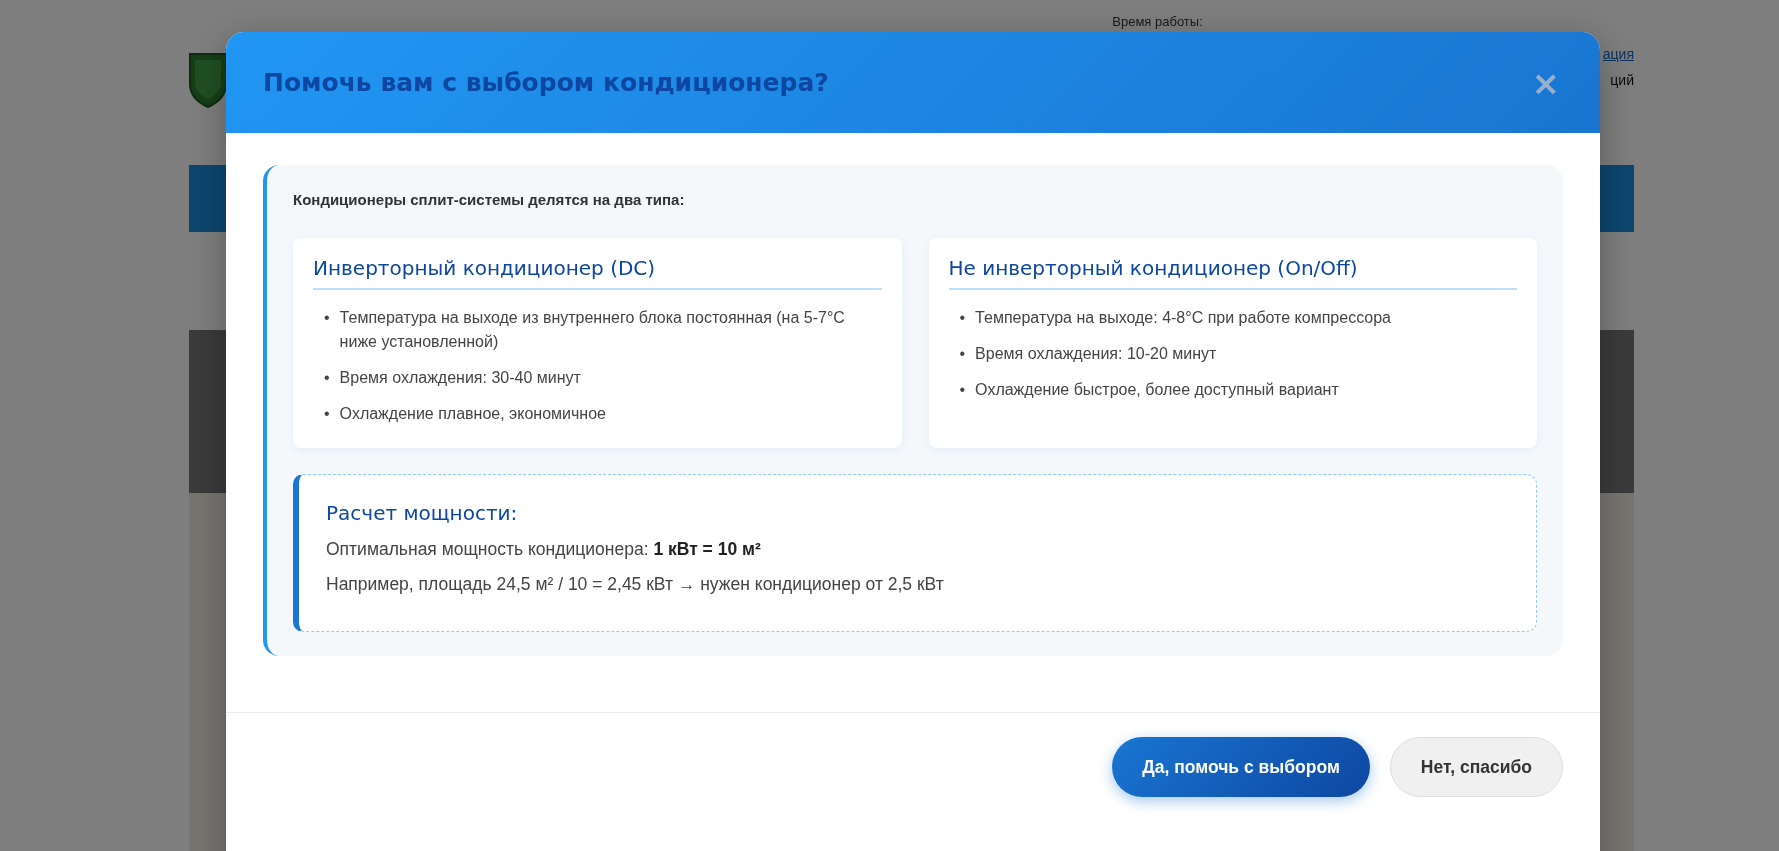 This screenshot has width=1779, height=851. Describe the element at coordinates (489, 199) in the screenshot. I see `intro-text: Кондиционеры сплит-системы делятся на два типа:` at that location.